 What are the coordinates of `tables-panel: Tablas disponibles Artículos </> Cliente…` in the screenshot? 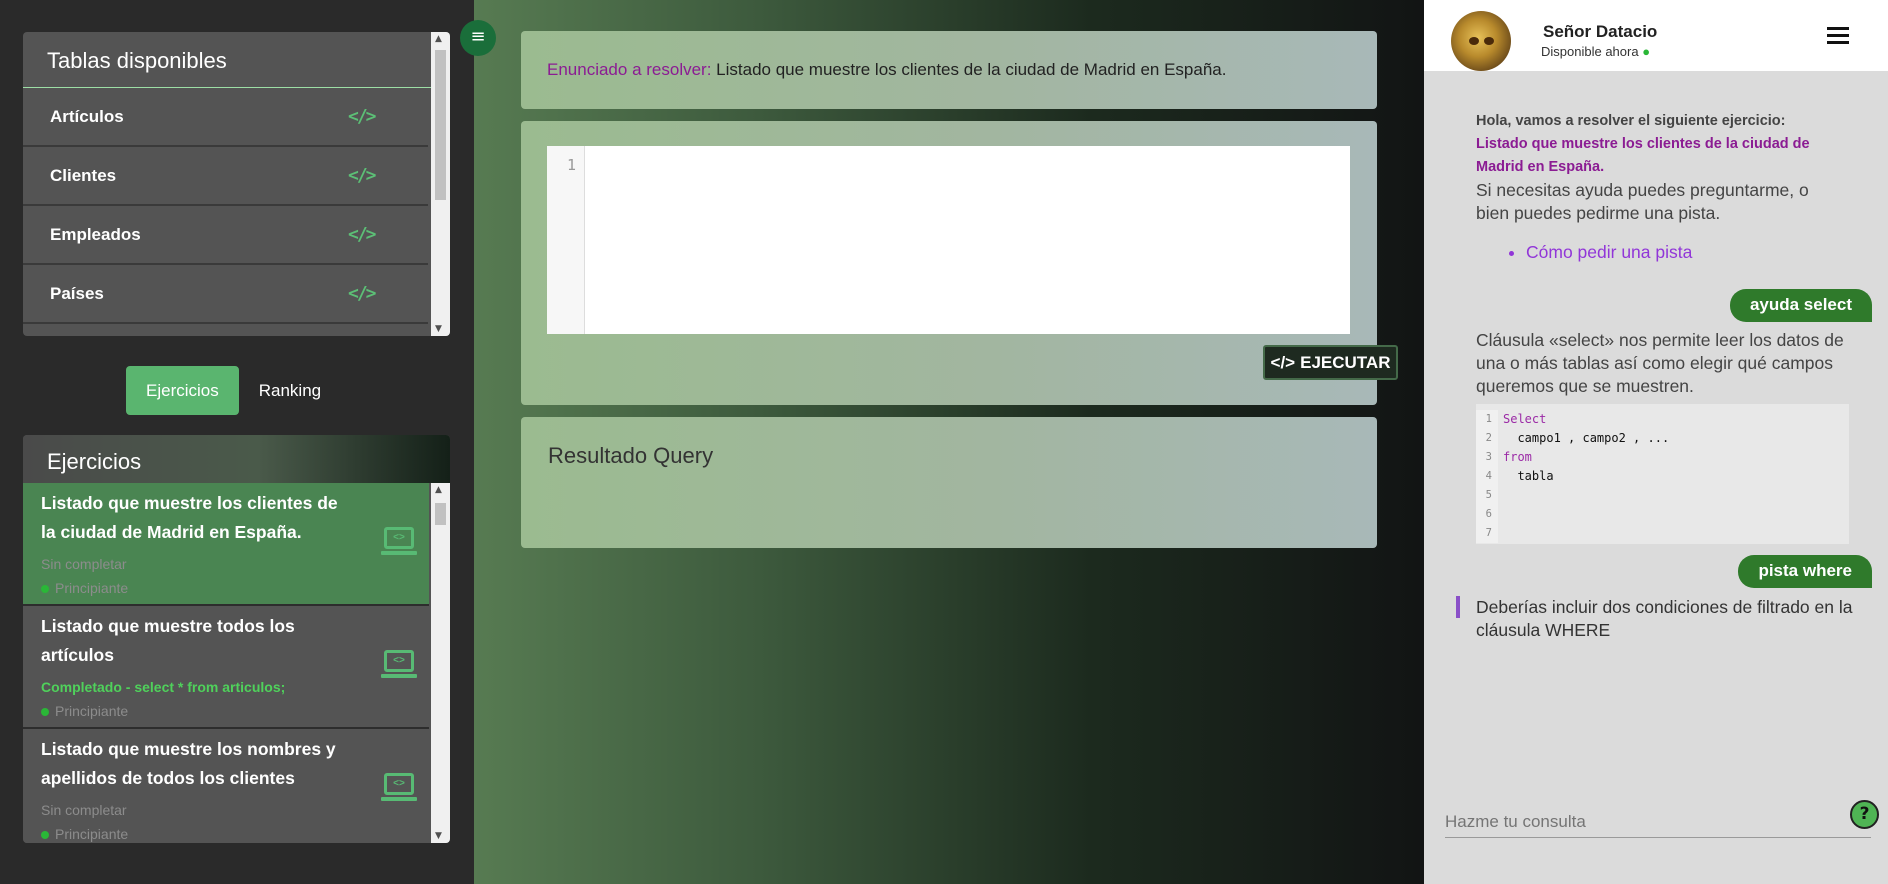 It's located at (236, 184).